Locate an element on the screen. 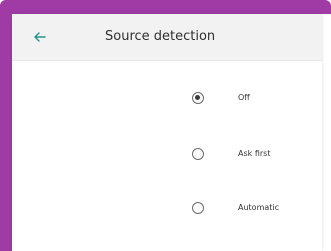 The width and height of the screenshot is (331, 251). option-label: Off is located at coordinates (244, 97).